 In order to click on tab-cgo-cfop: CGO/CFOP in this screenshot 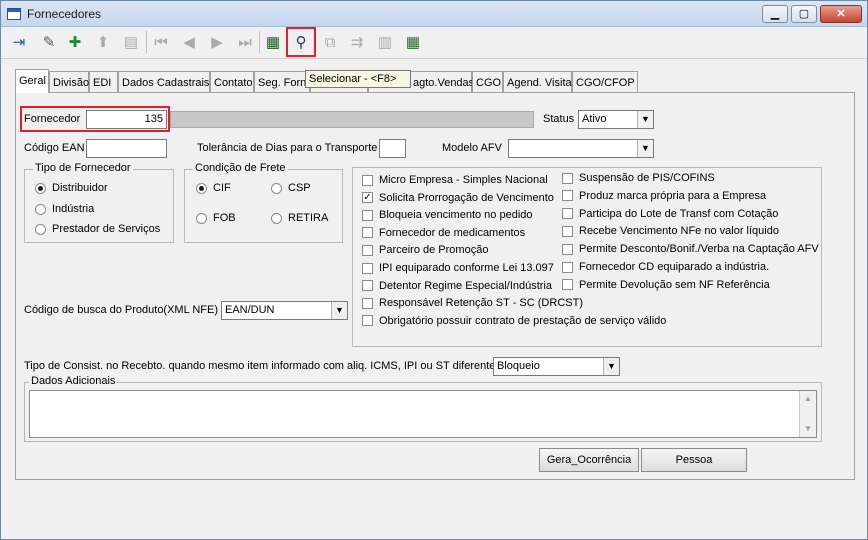, I will do `click(605, 82)`.